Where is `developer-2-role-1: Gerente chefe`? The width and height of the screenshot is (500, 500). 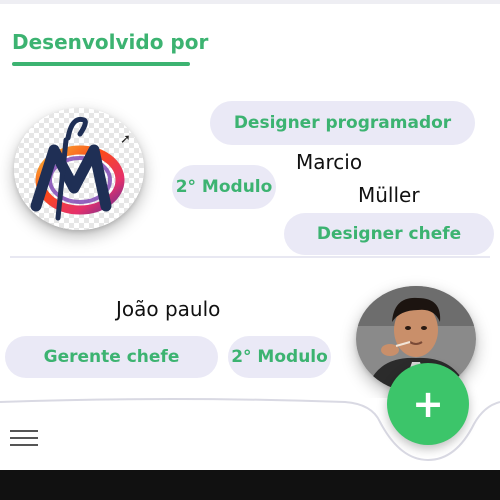
developer-2-role-1: Gerente chefe is located at coordinates (111, 357).